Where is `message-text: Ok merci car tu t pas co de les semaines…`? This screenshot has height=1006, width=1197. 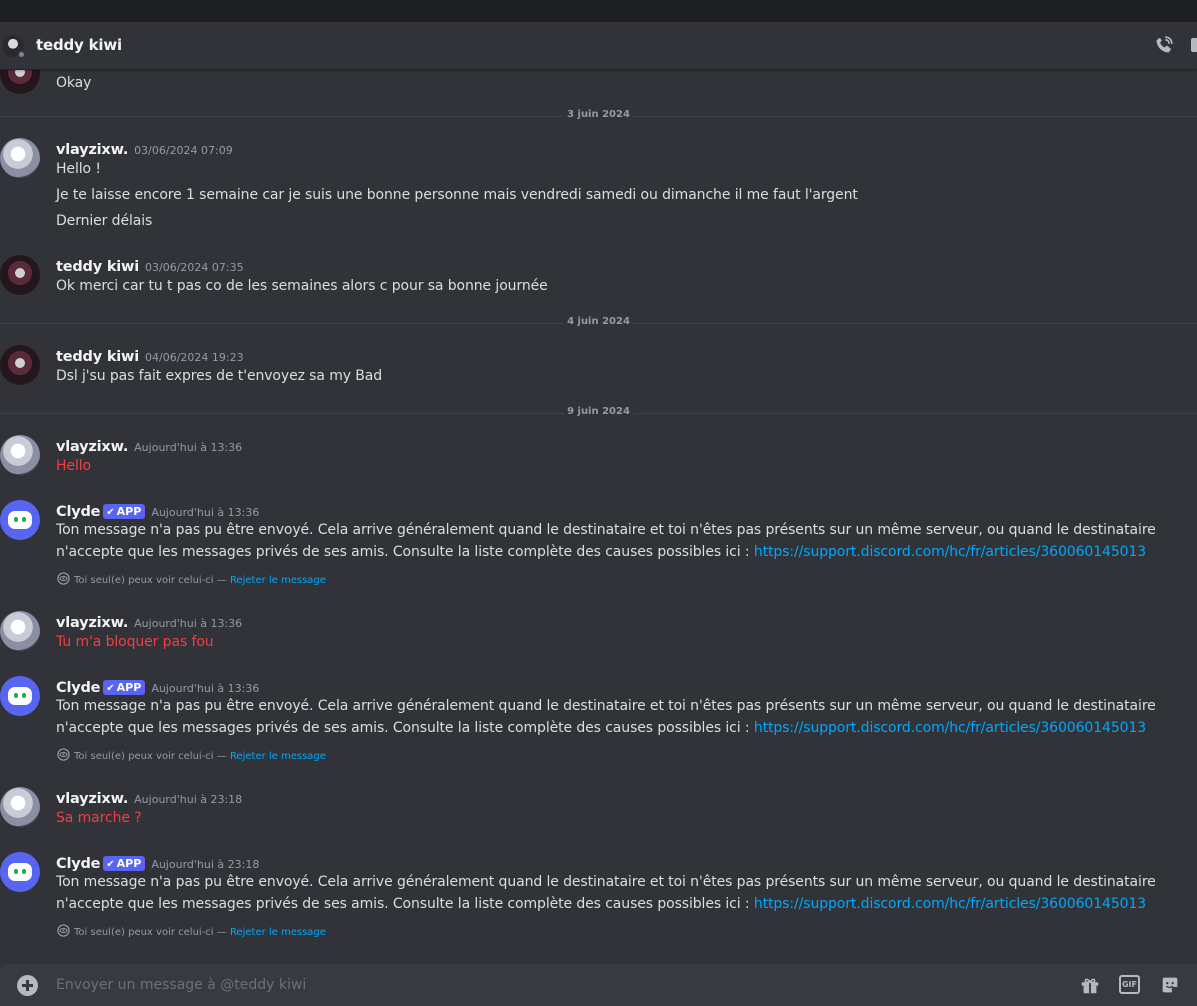 message-text: Ok merci car tu t pas co de les semaines… is located at coordinates (302, 286).